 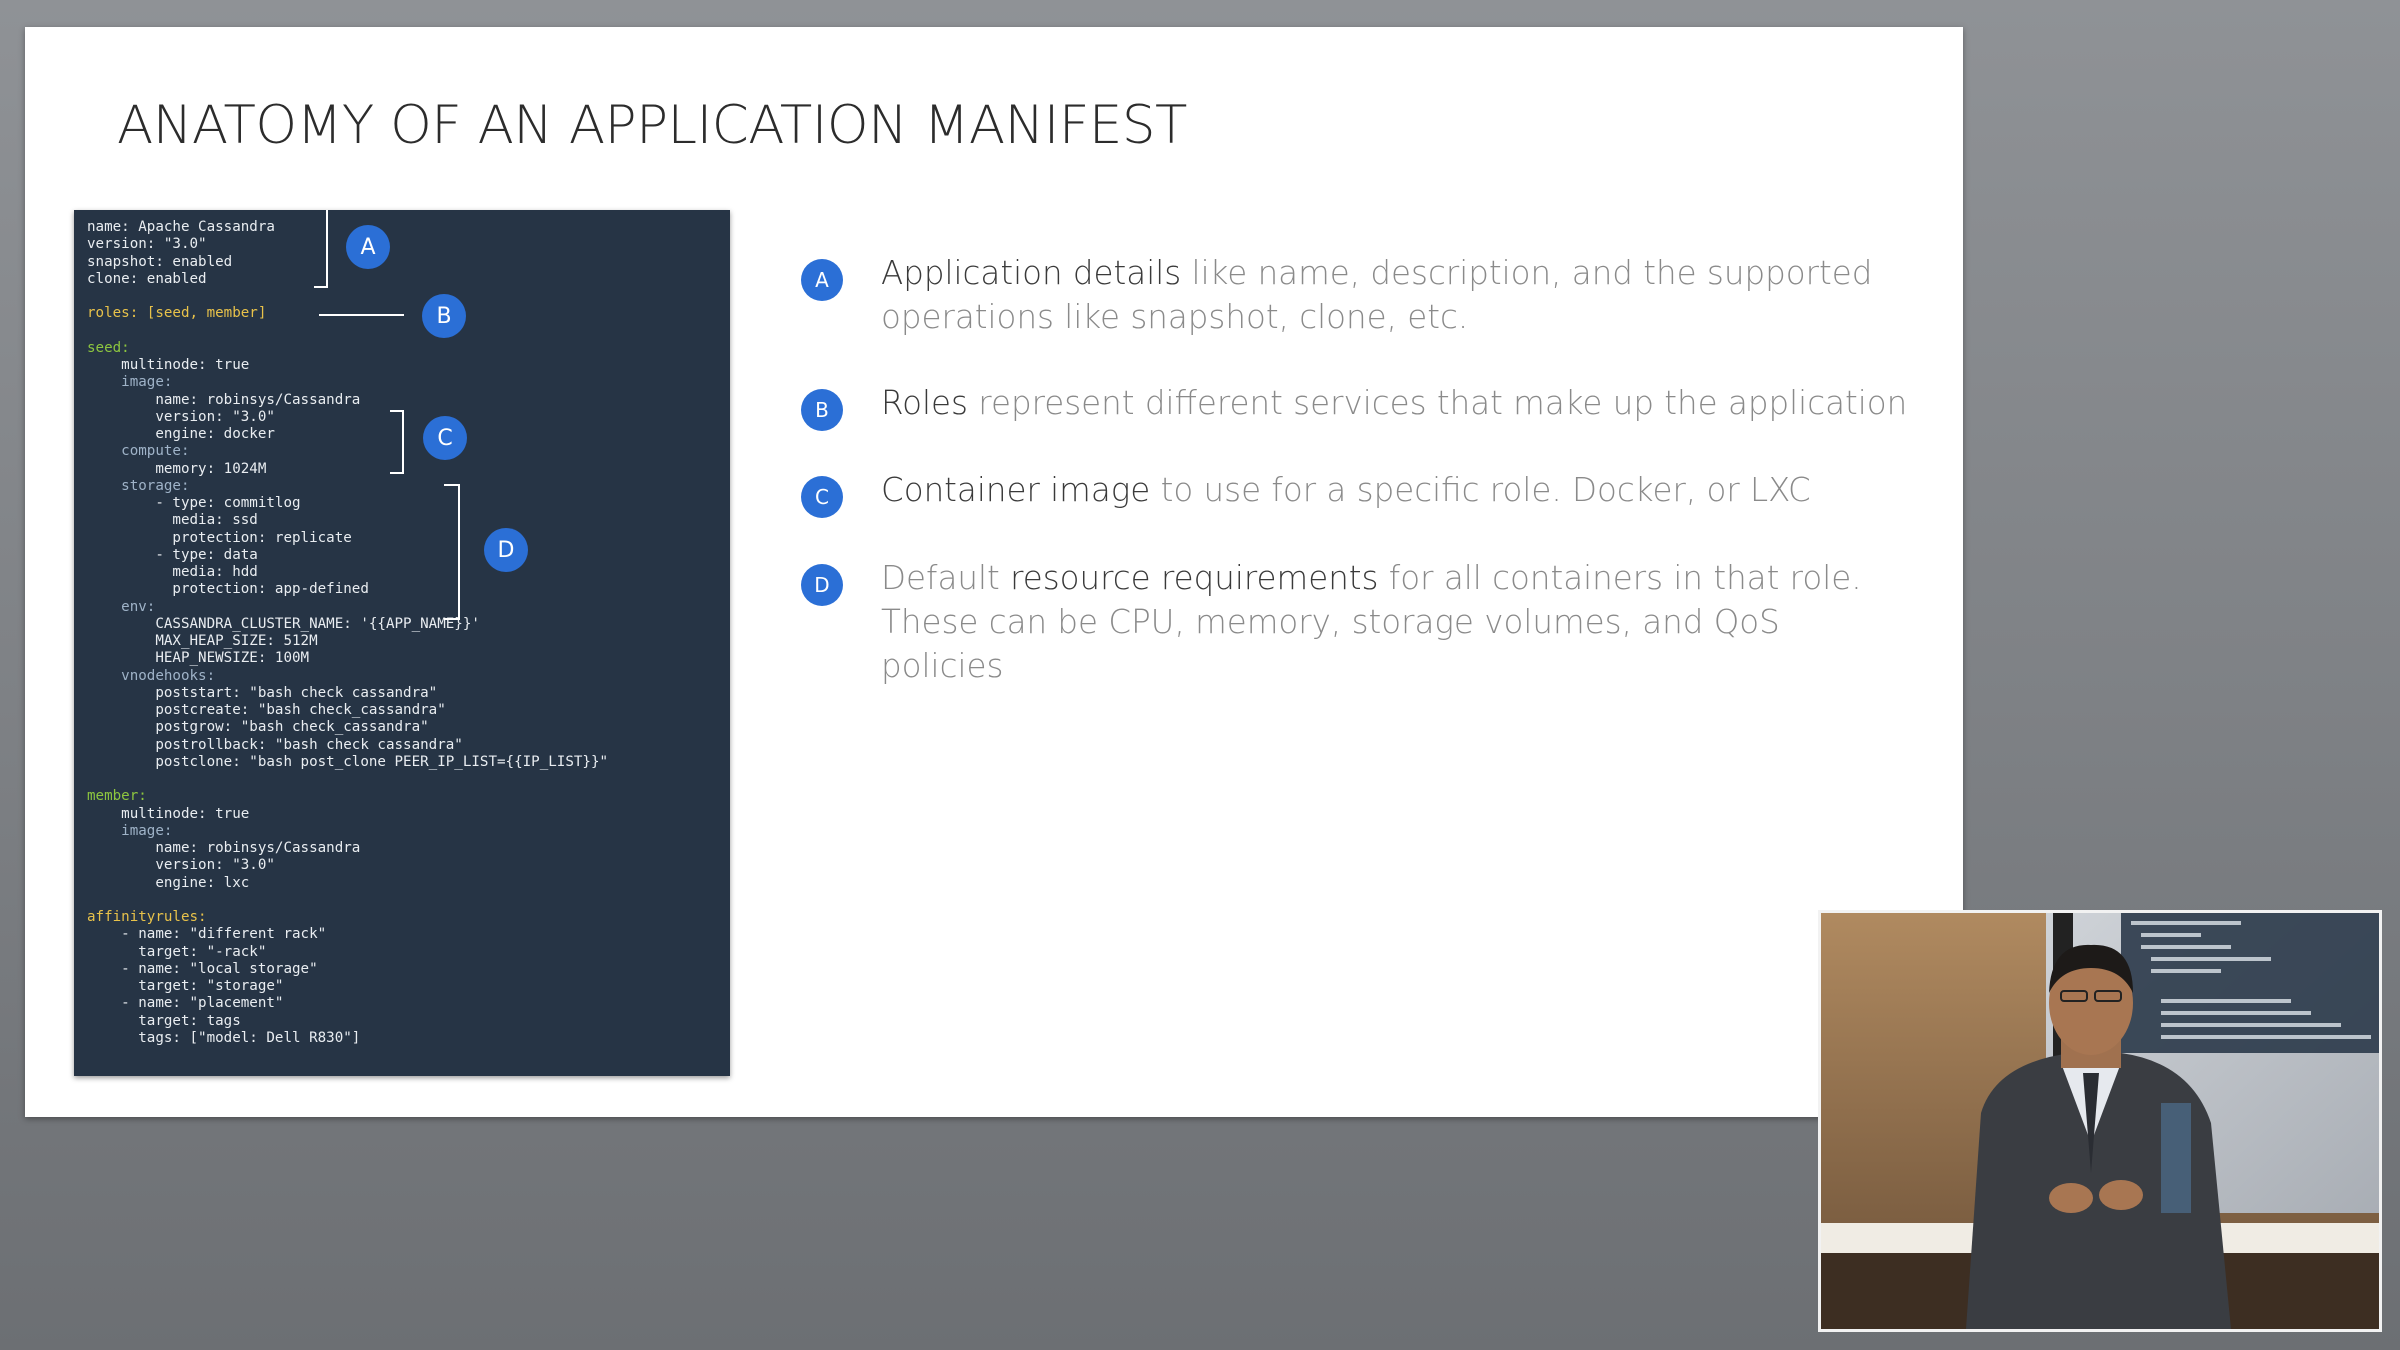 What do you see at coordinates (194, 503) in the screenshot?
I see `code-line: - type: commitlog` at bounding box center [194, 503].